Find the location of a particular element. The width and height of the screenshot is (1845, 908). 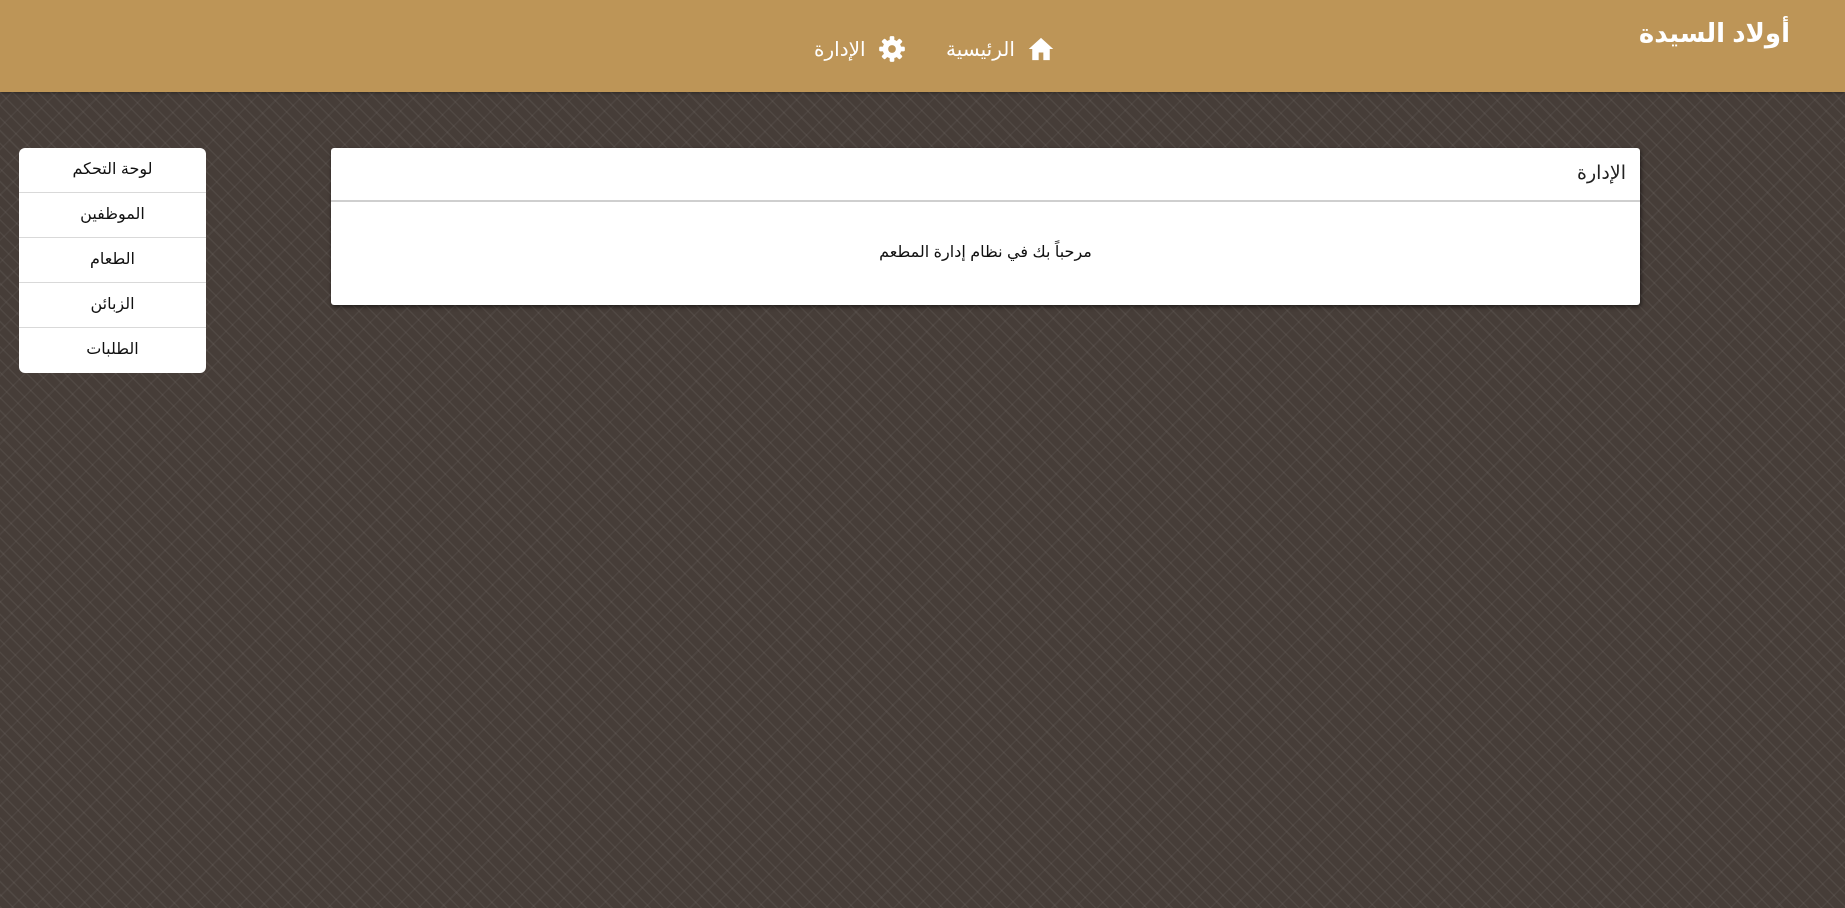

panel-title: الإدارة is located at coordinates (985, 175).